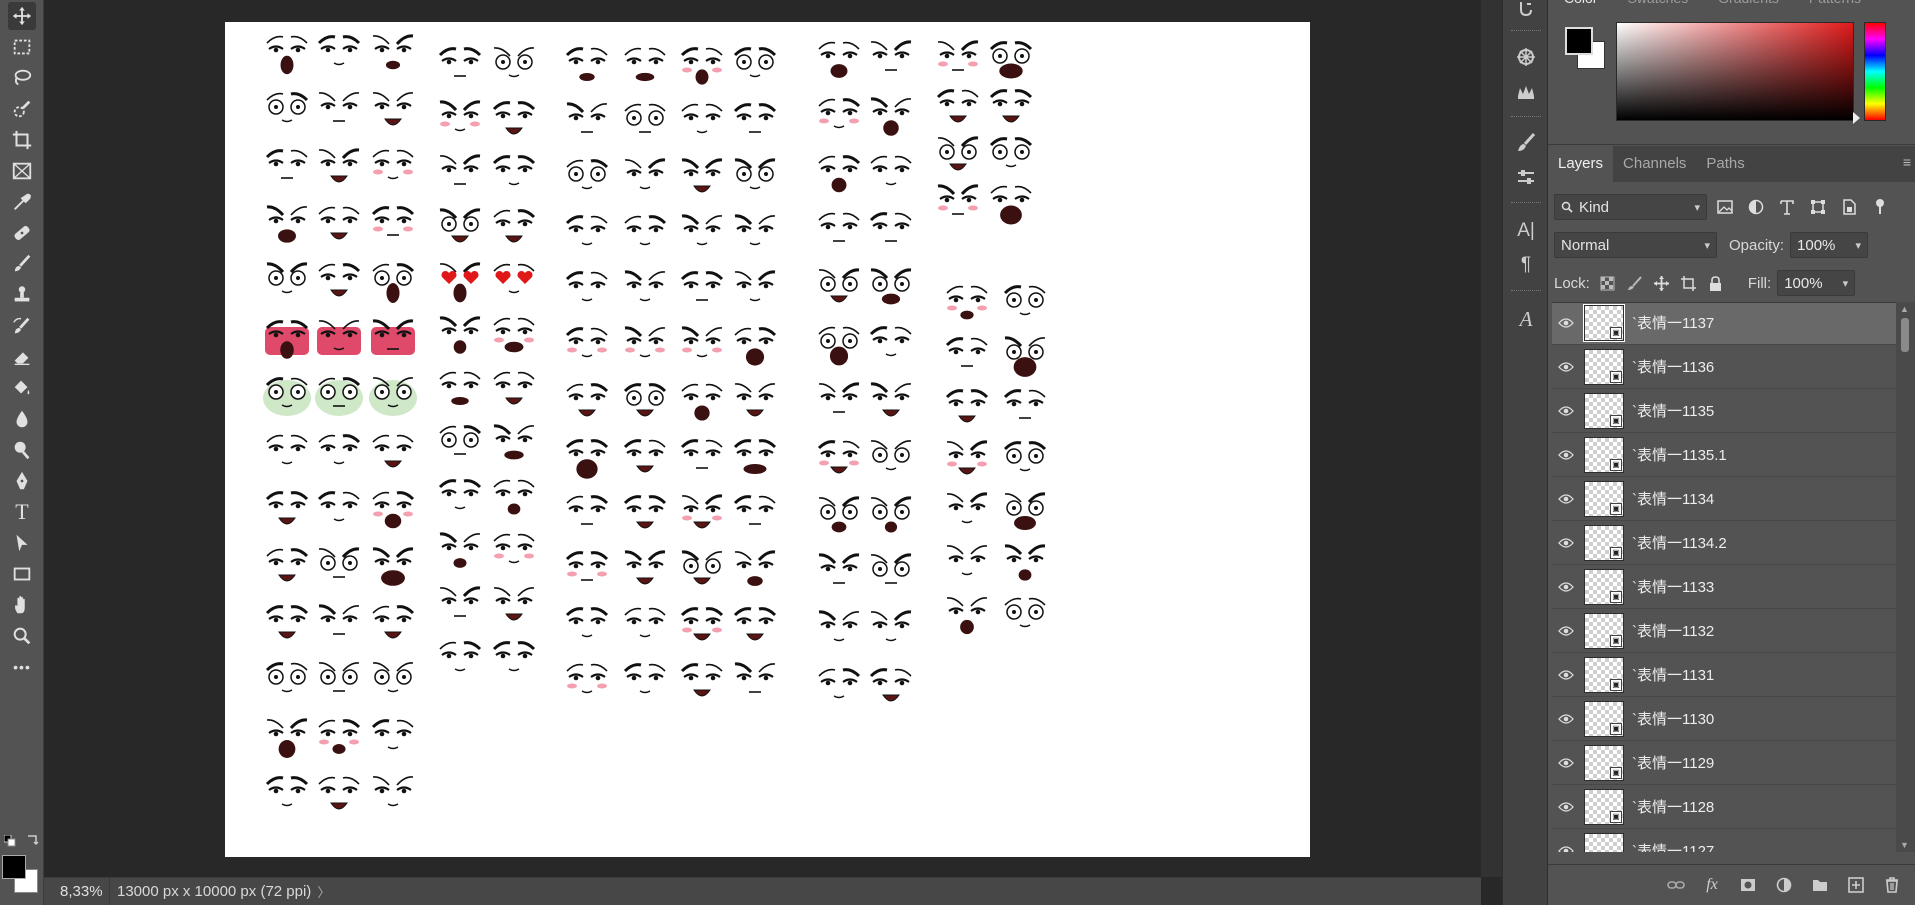  What do you see at coordinates (1689, 283) in the screenshot?
I see `lock-artboard-icon` at bounding box center [1689, 283].